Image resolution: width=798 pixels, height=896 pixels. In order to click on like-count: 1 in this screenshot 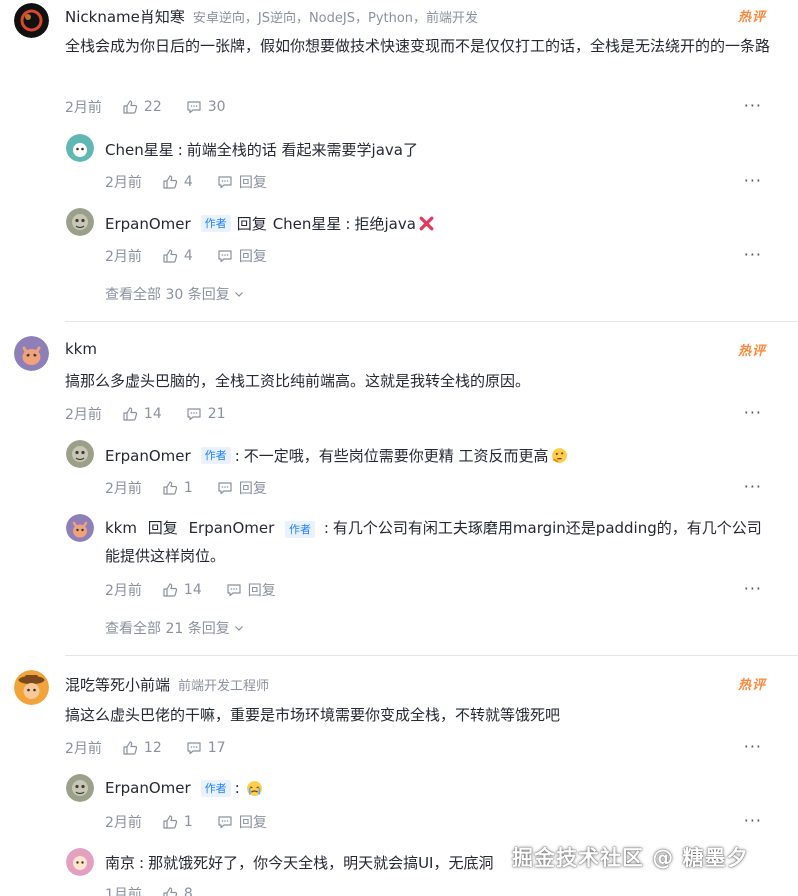, I will do `click(188, 822)`.